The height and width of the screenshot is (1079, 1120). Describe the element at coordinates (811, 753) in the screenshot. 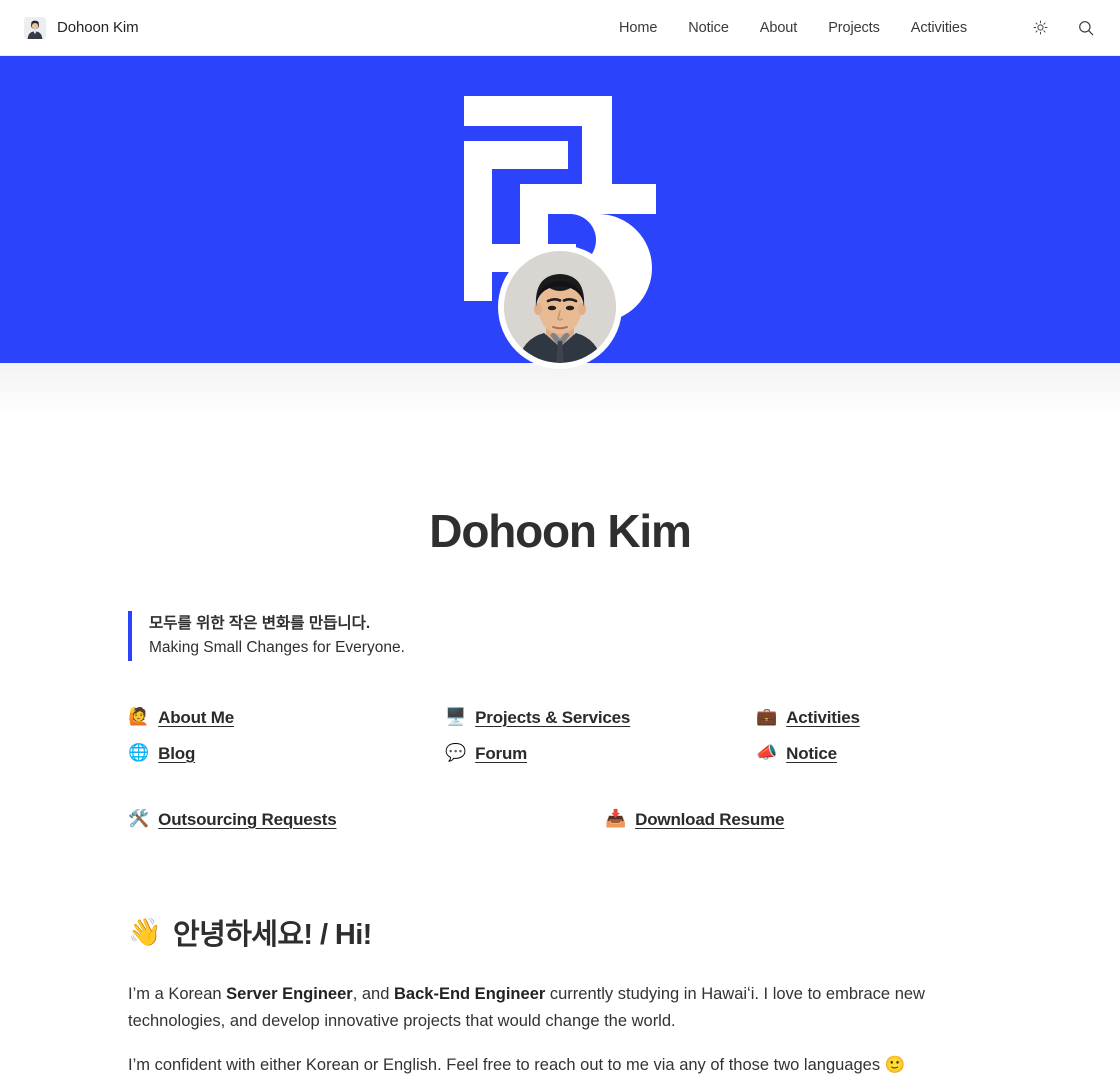

I see `link-label: Notice` at that location.